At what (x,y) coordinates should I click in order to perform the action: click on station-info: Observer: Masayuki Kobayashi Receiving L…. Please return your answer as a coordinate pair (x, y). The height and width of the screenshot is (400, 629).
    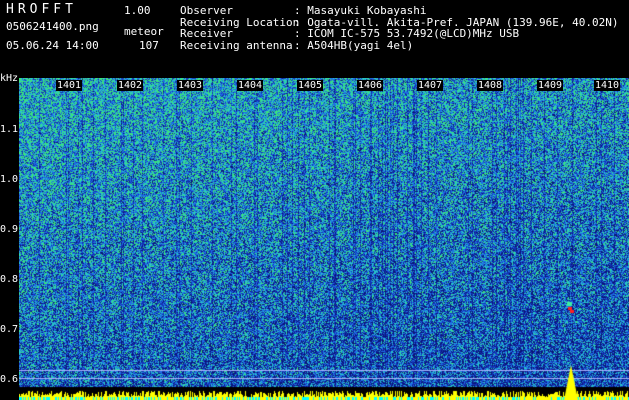
    Looking at the image, I should click on (399, 28).